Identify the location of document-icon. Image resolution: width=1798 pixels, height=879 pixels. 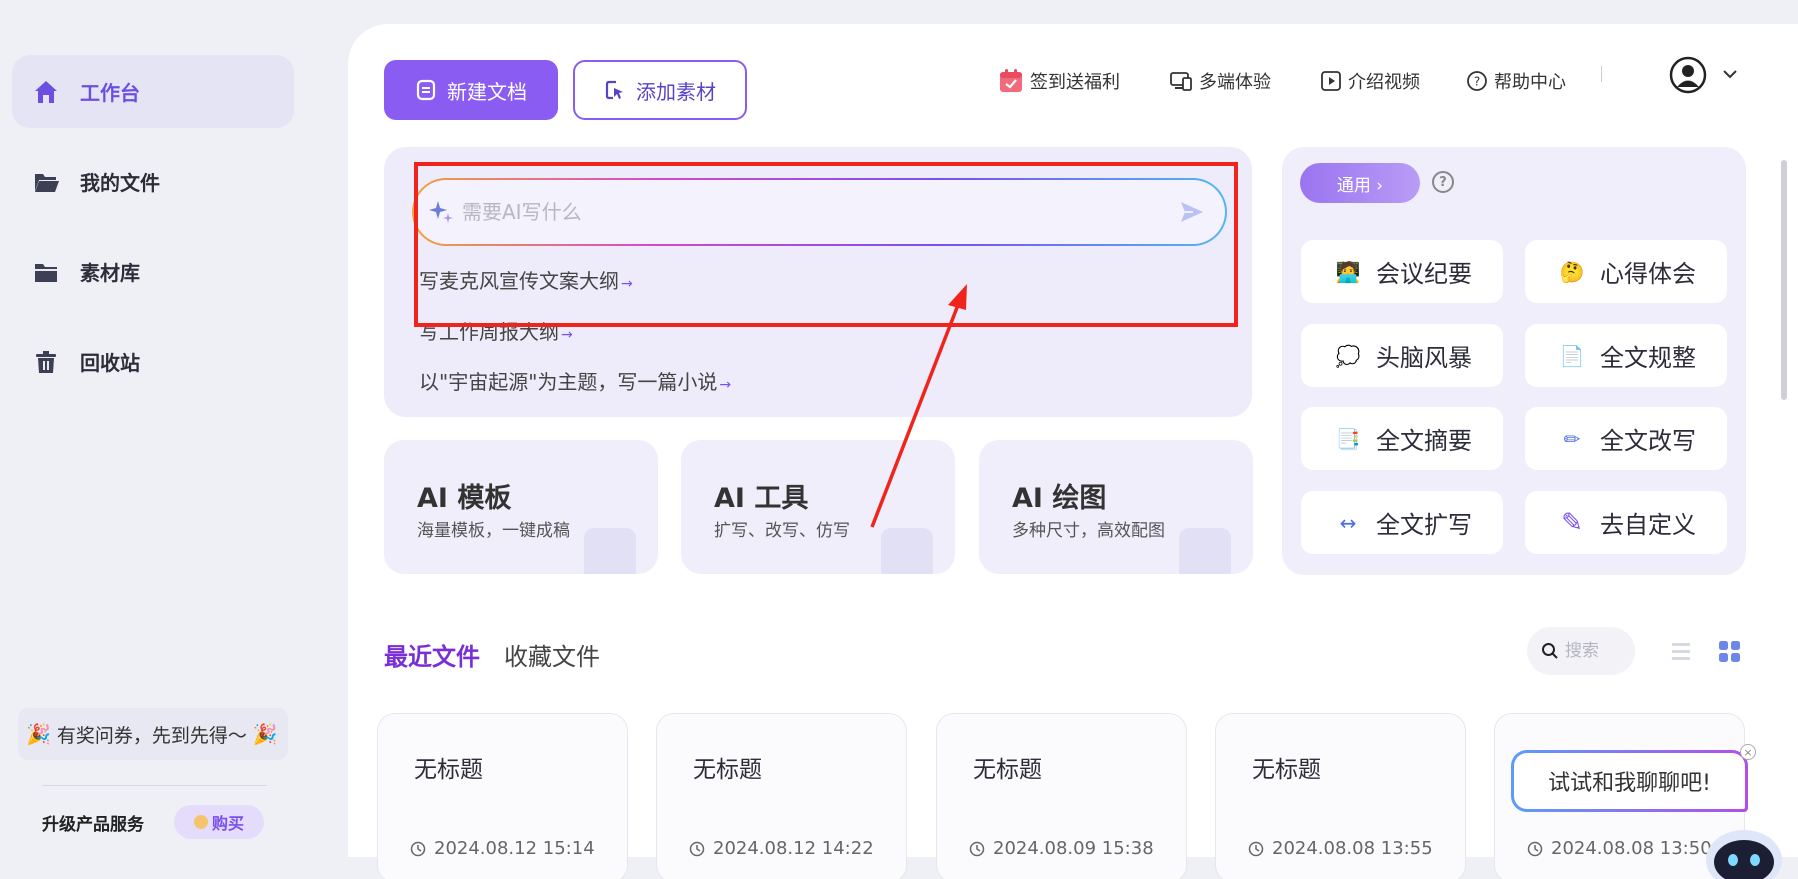
(431, 90).